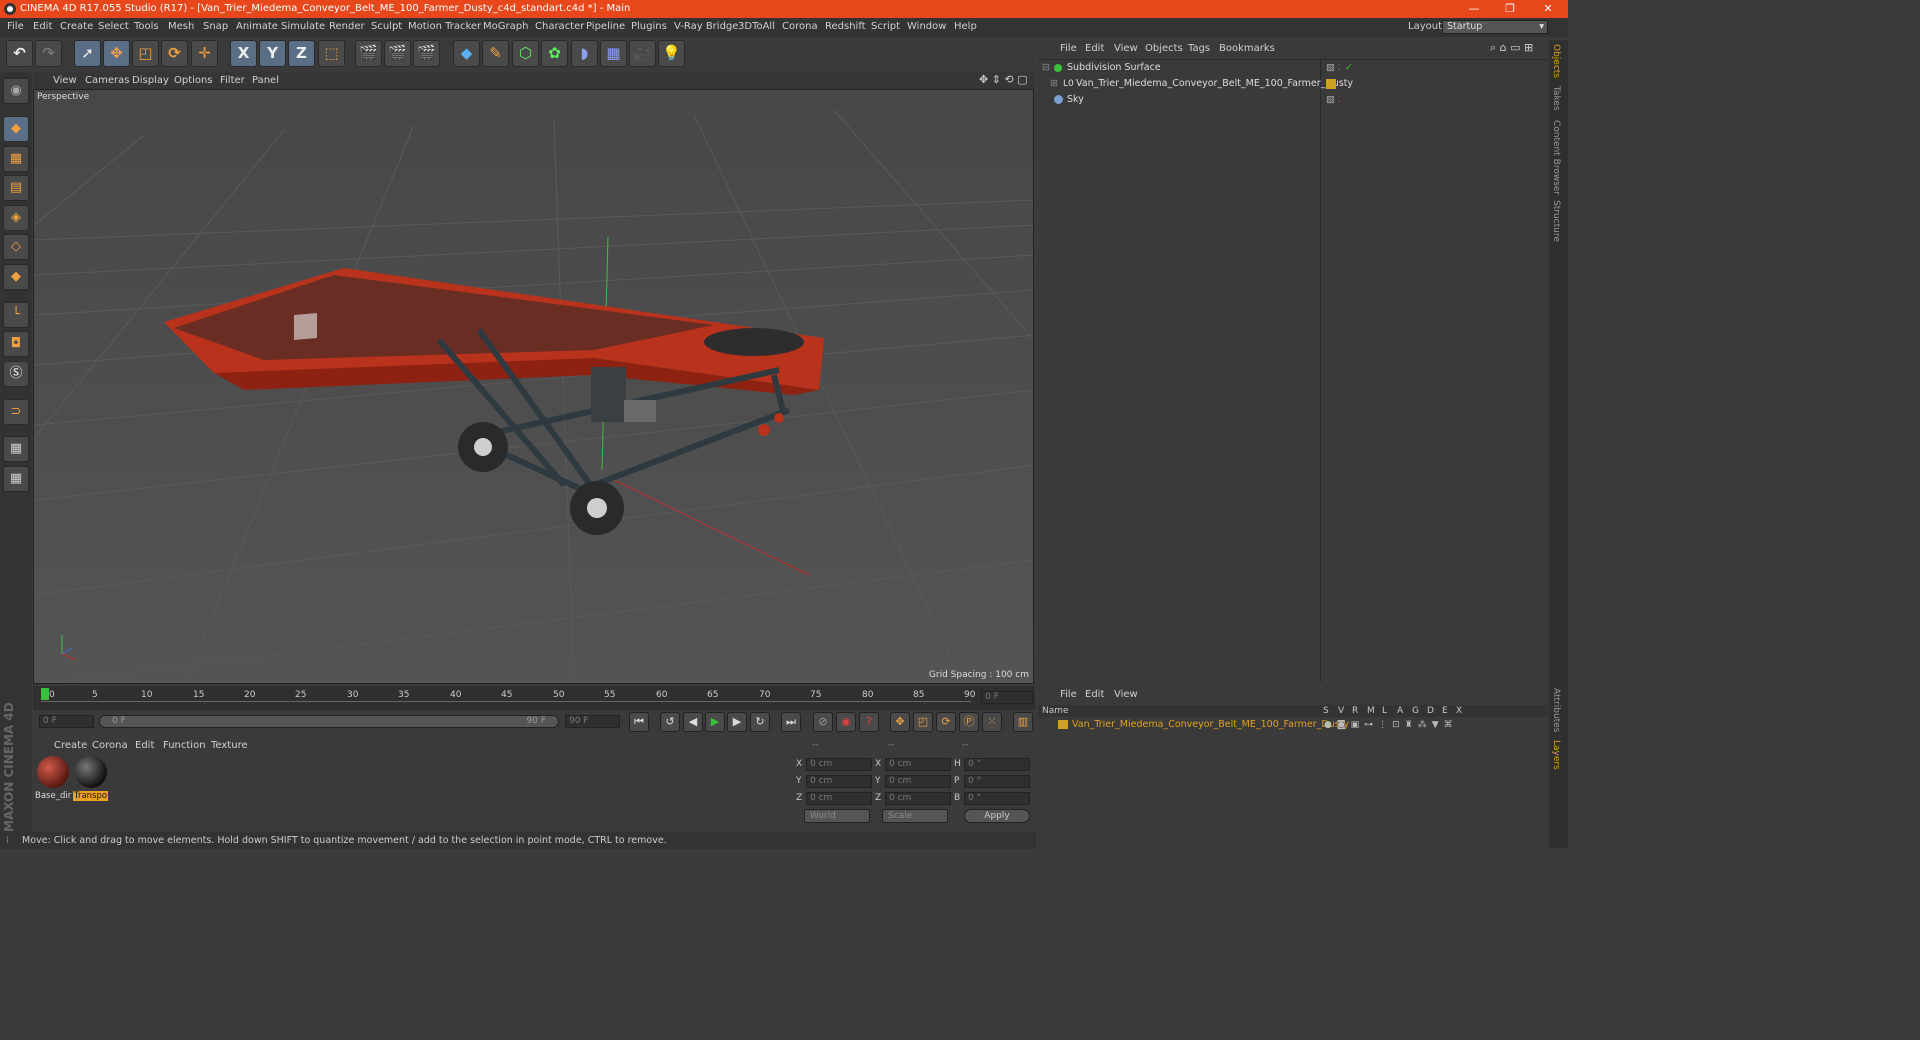 The height and width of the screenshot is (1040, 1920). What do you see at coordinates (885, 26) in the screenshot?
I see `menu-script: Script` at bounding box center [885, 26].